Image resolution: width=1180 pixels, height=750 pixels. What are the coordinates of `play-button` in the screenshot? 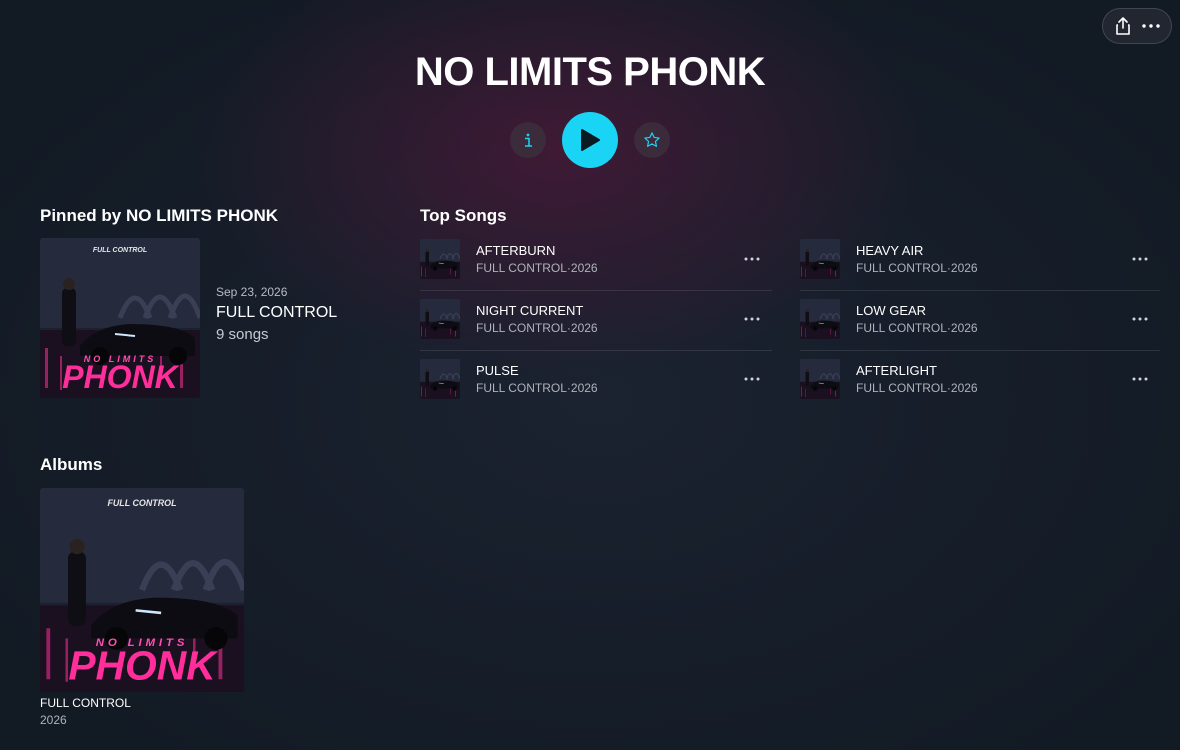 It's located at (590, 140).